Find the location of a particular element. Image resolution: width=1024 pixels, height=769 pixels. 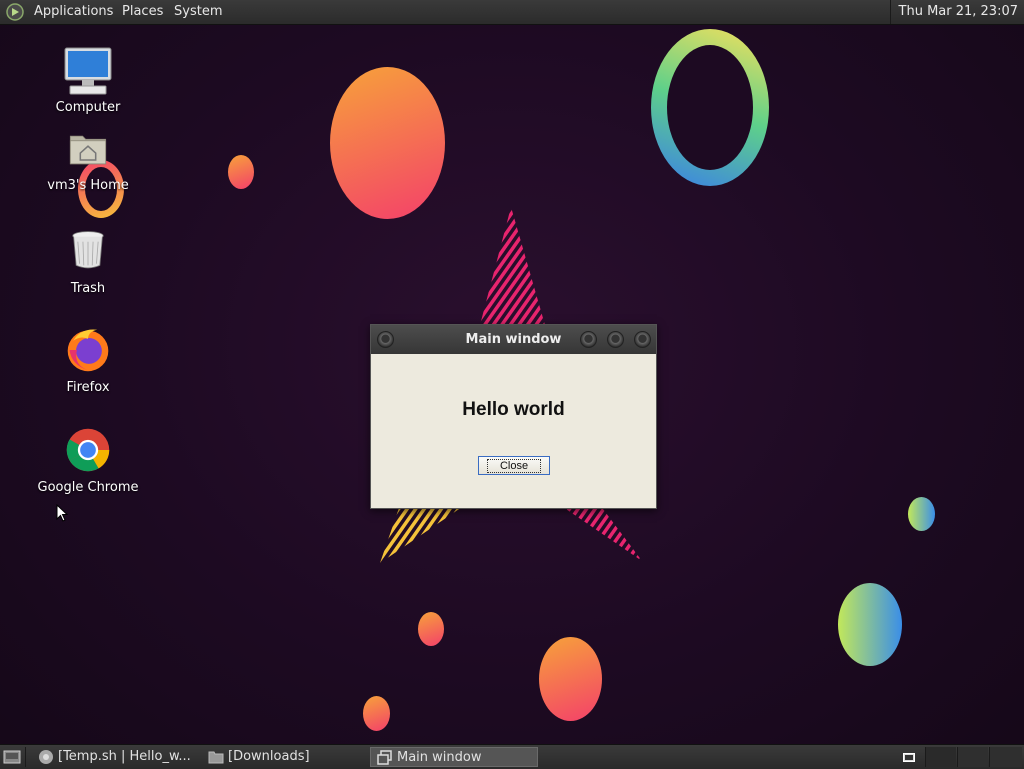

show-desktop-icon is located at coordinates (12, 757).